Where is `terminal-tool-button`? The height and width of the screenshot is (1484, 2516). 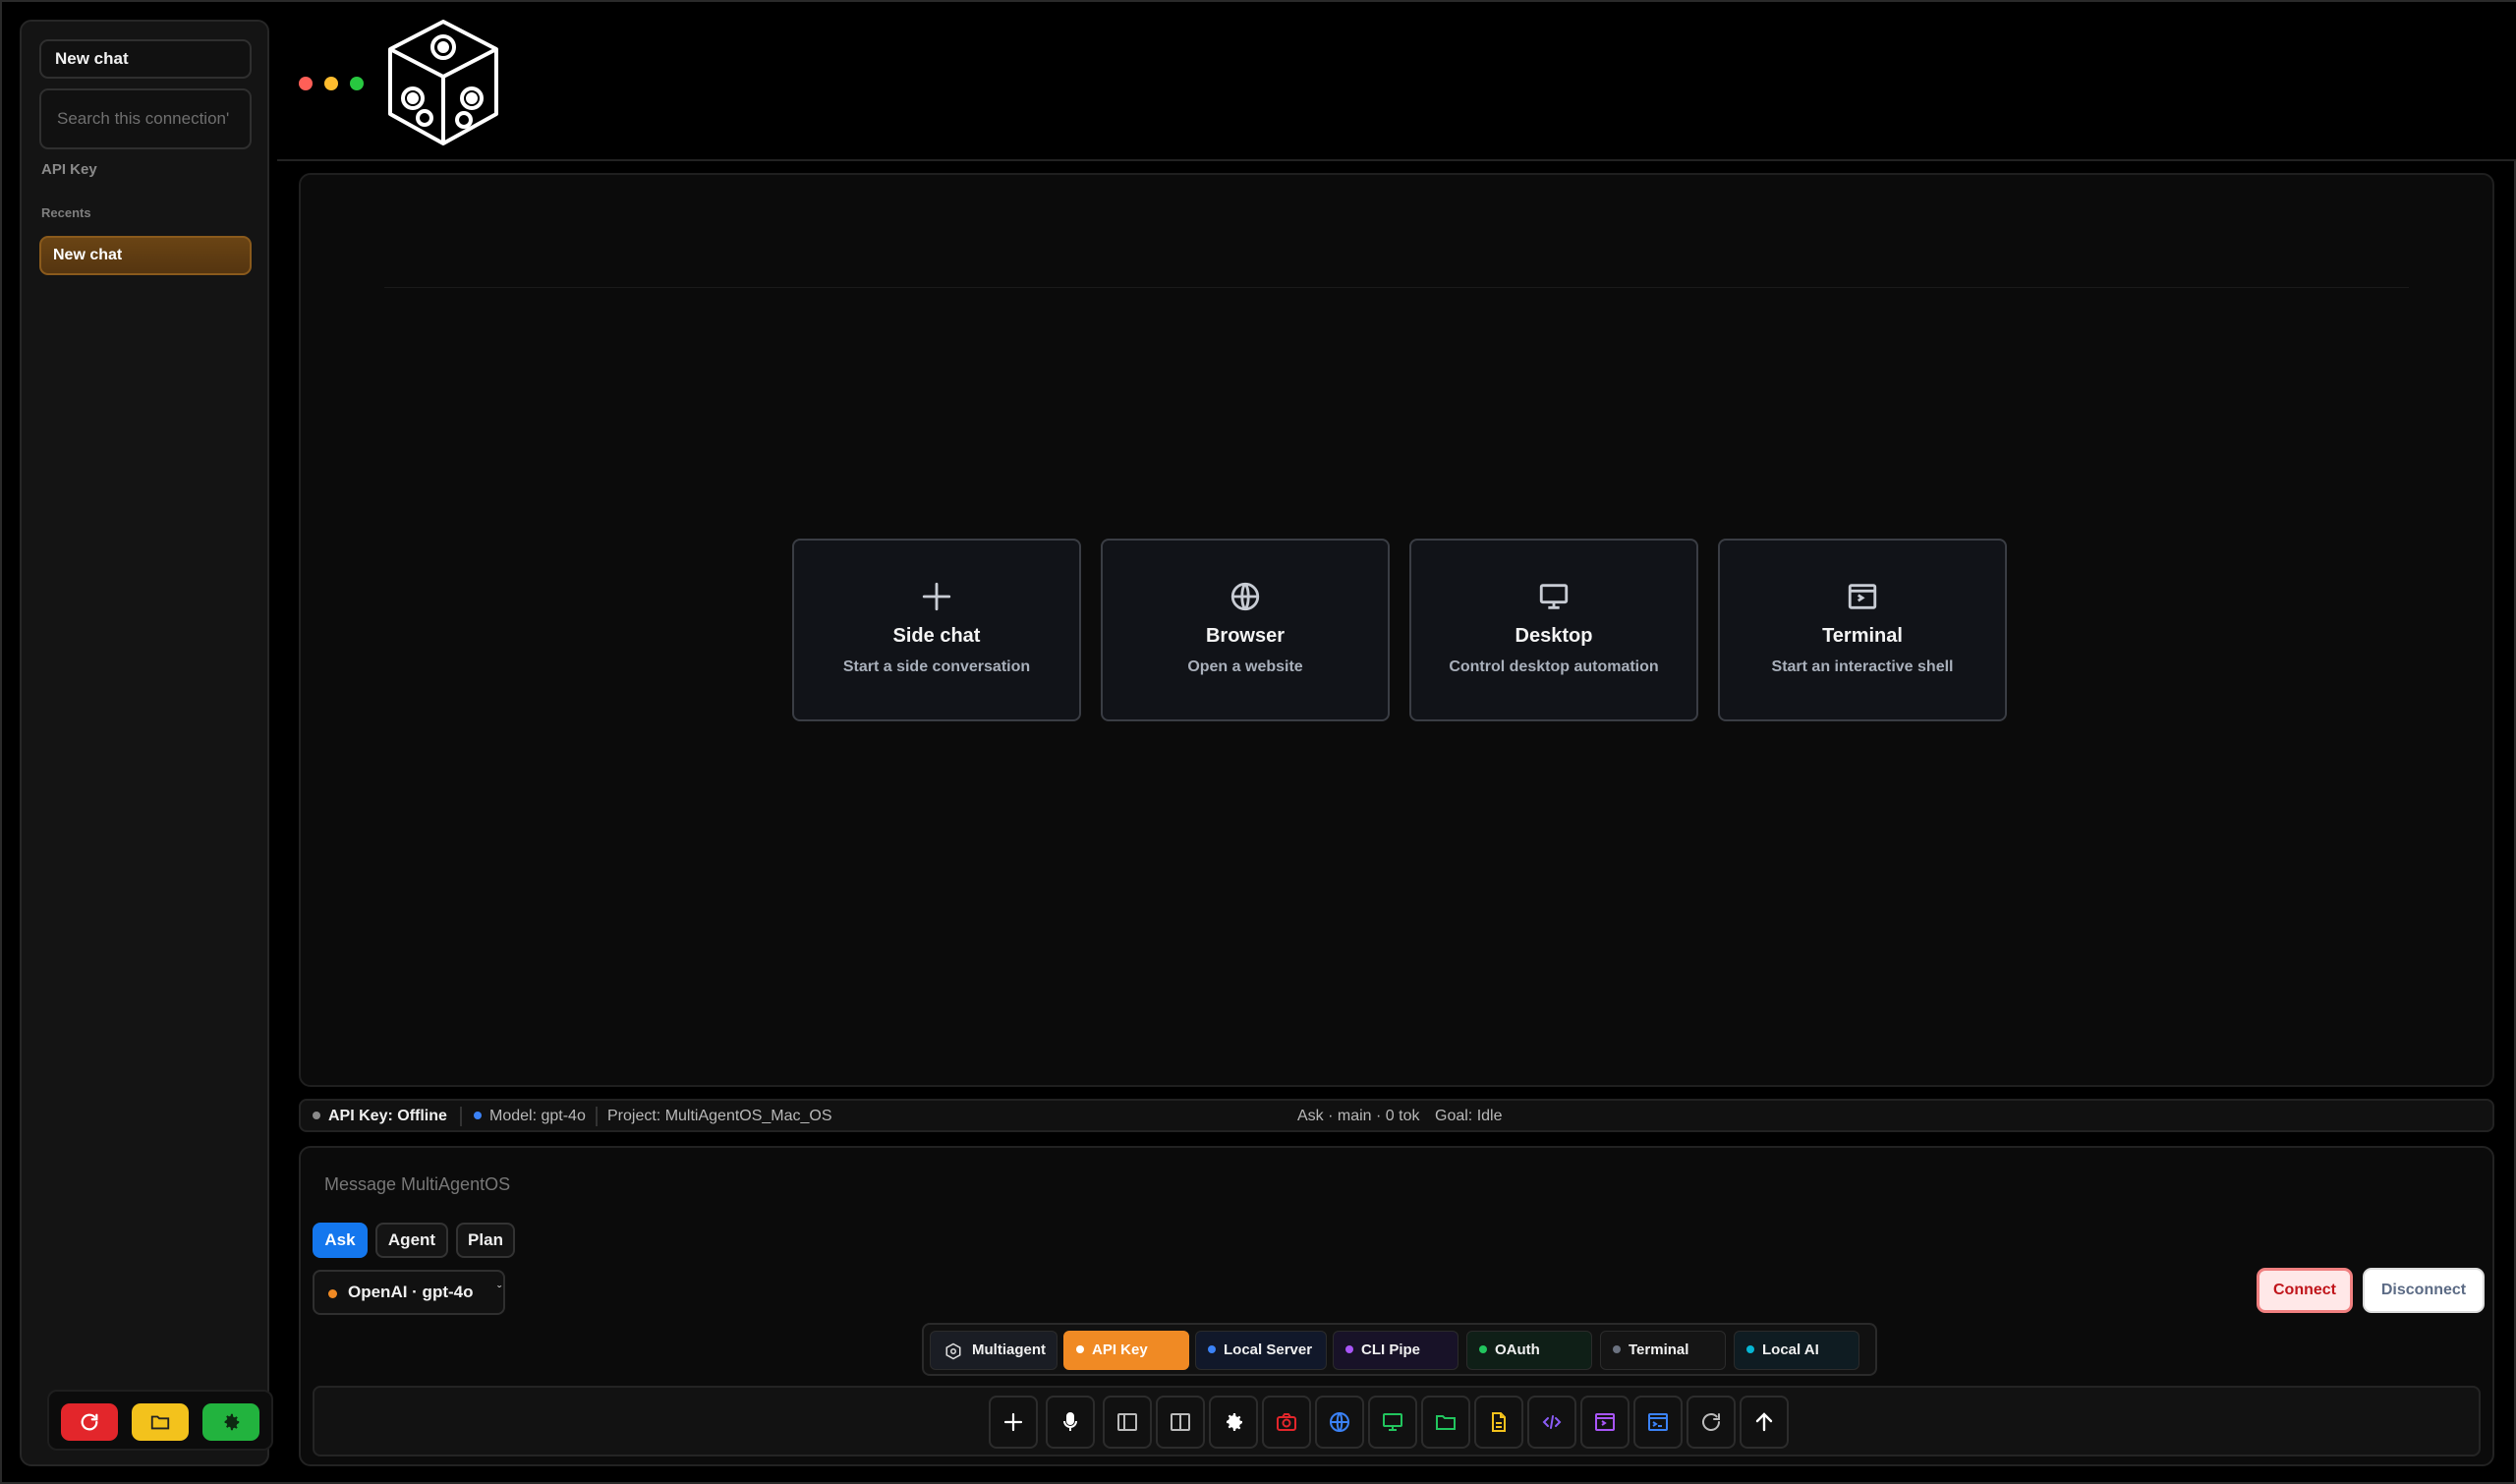
terminal-tool-button is located at coordinates (1605, 1422).